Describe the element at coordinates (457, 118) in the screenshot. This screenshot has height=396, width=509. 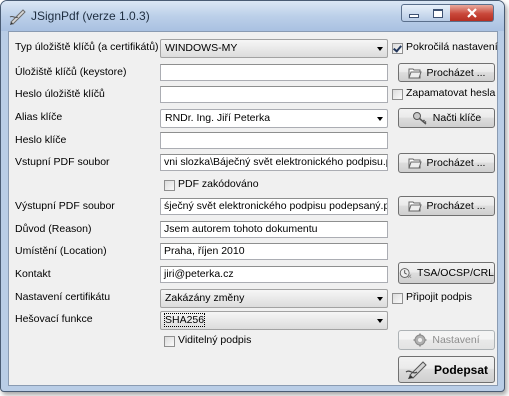
I see `load-keys-label: Načti klíče` at that location.